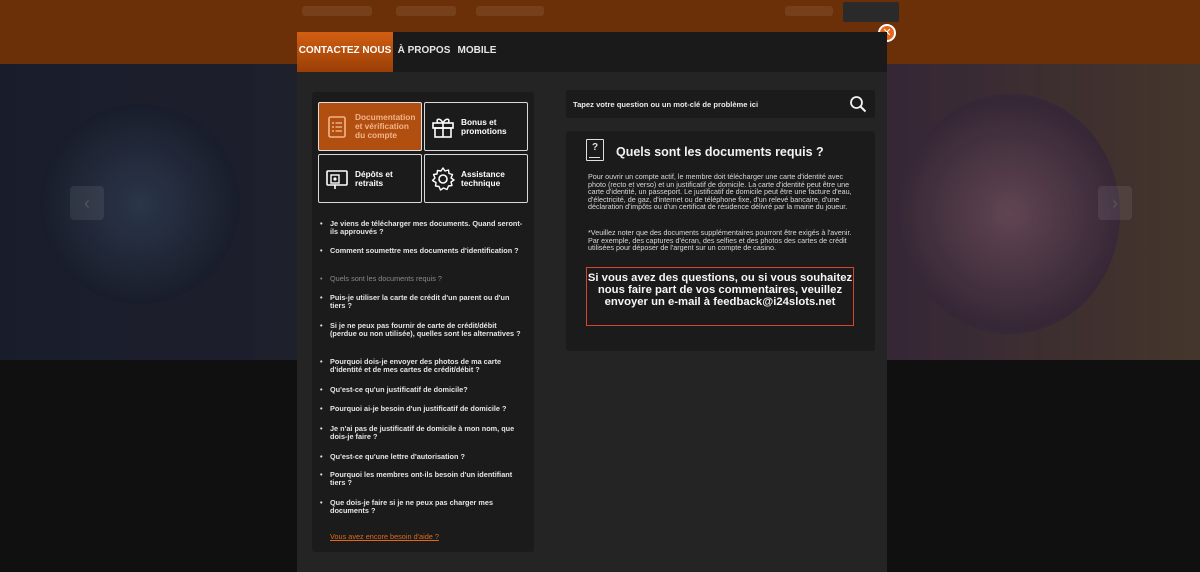 This screenshot has height=572, width=1200. I want to click on gear-icon, so click(443, 178).